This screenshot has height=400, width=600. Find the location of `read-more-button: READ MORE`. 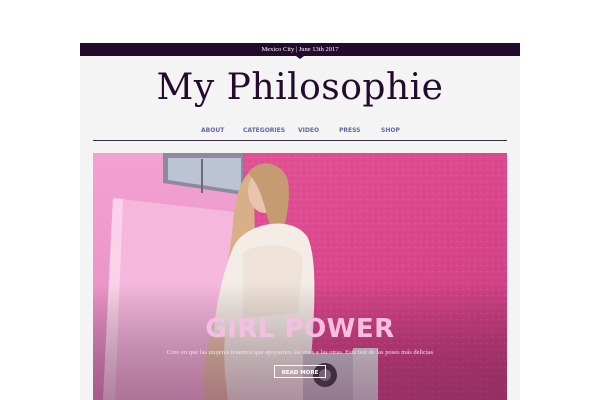

read-more-button: READ MORE is located at coordinates (300, 371).